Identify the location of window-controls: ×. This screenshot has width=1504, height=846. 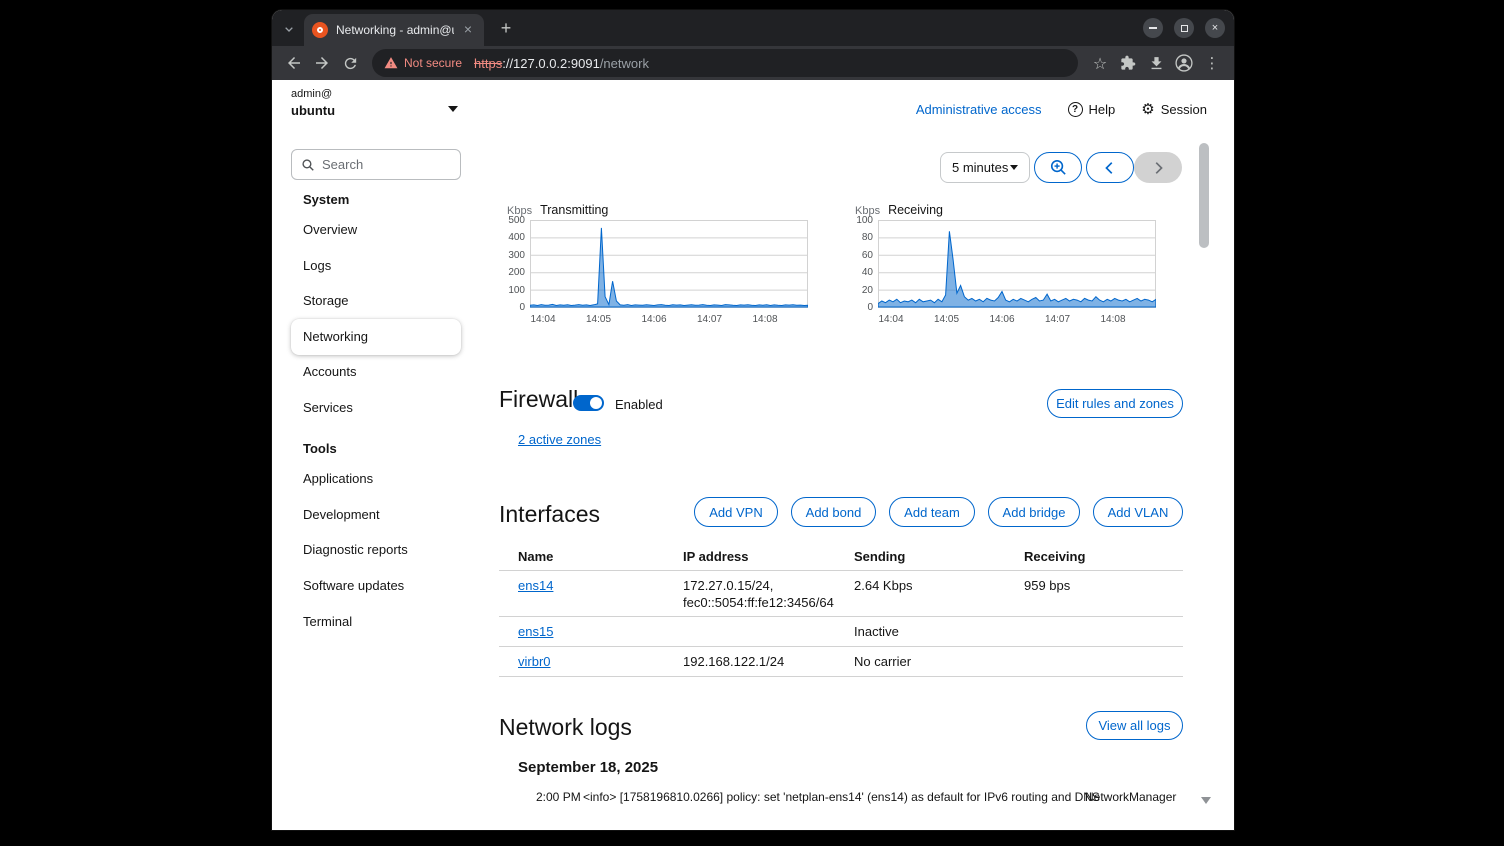
(1184, 28).